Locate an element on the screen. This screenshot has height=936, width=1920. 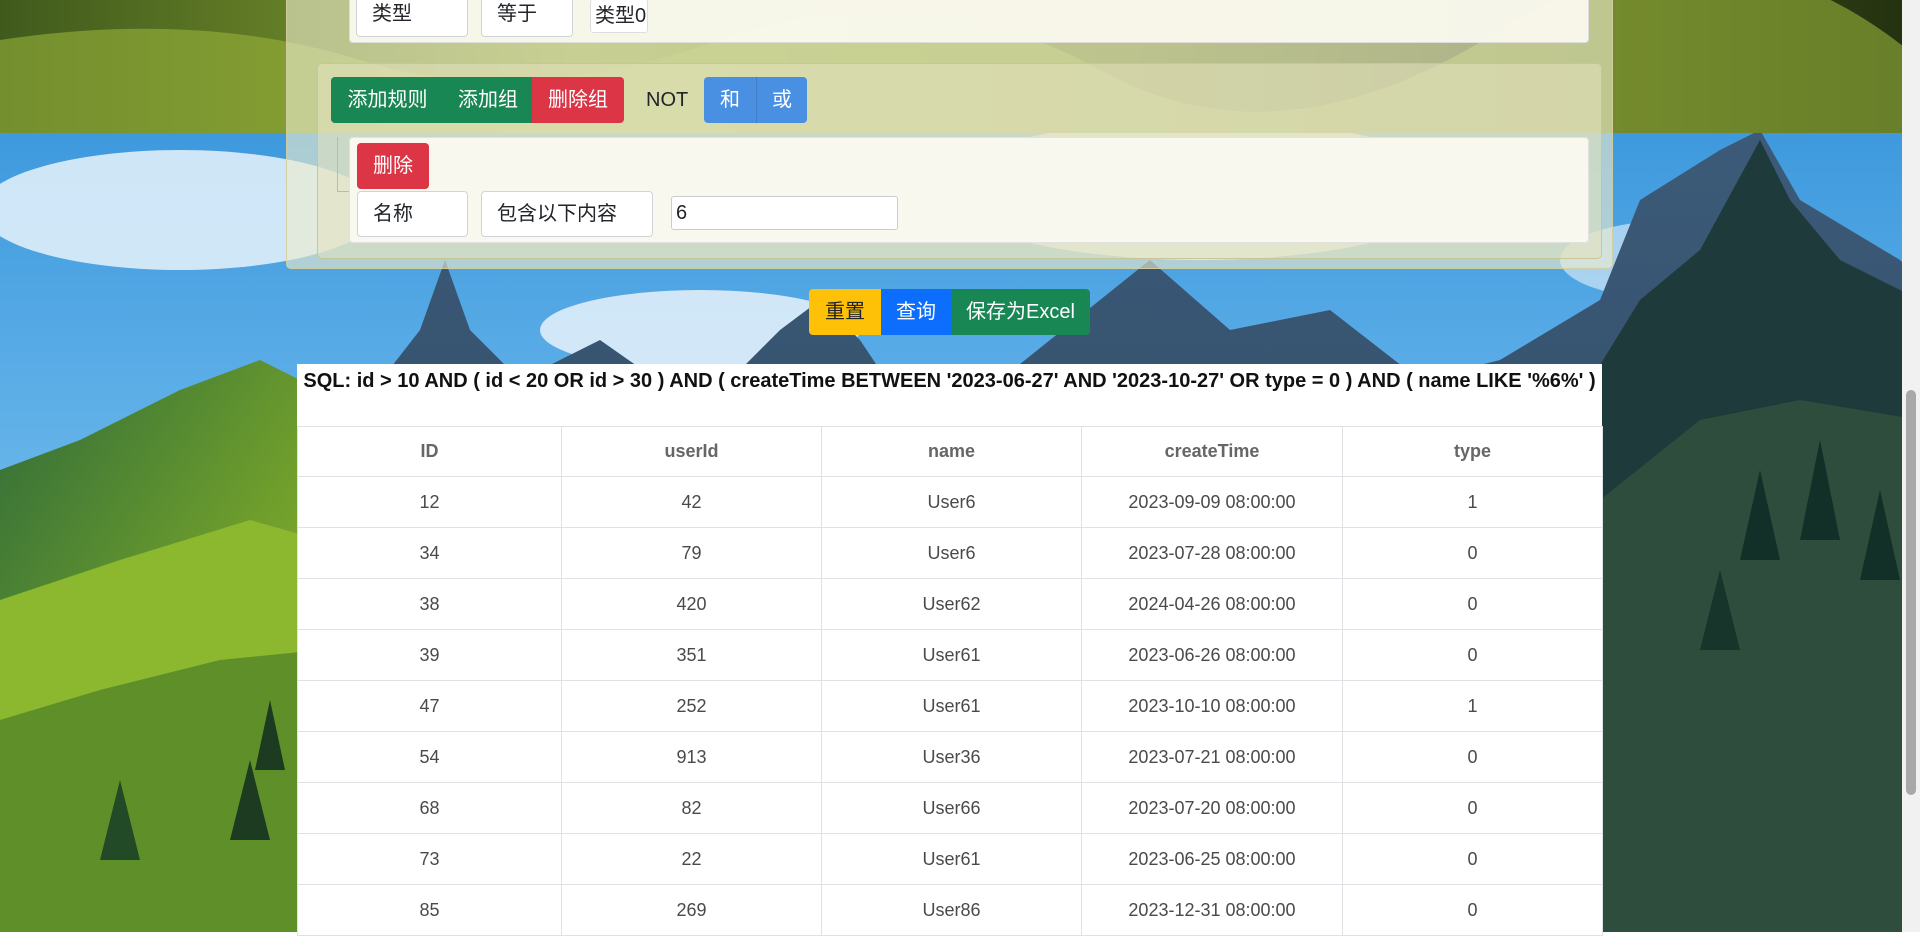
column-header-name: name is located at coordinates (951, 451).